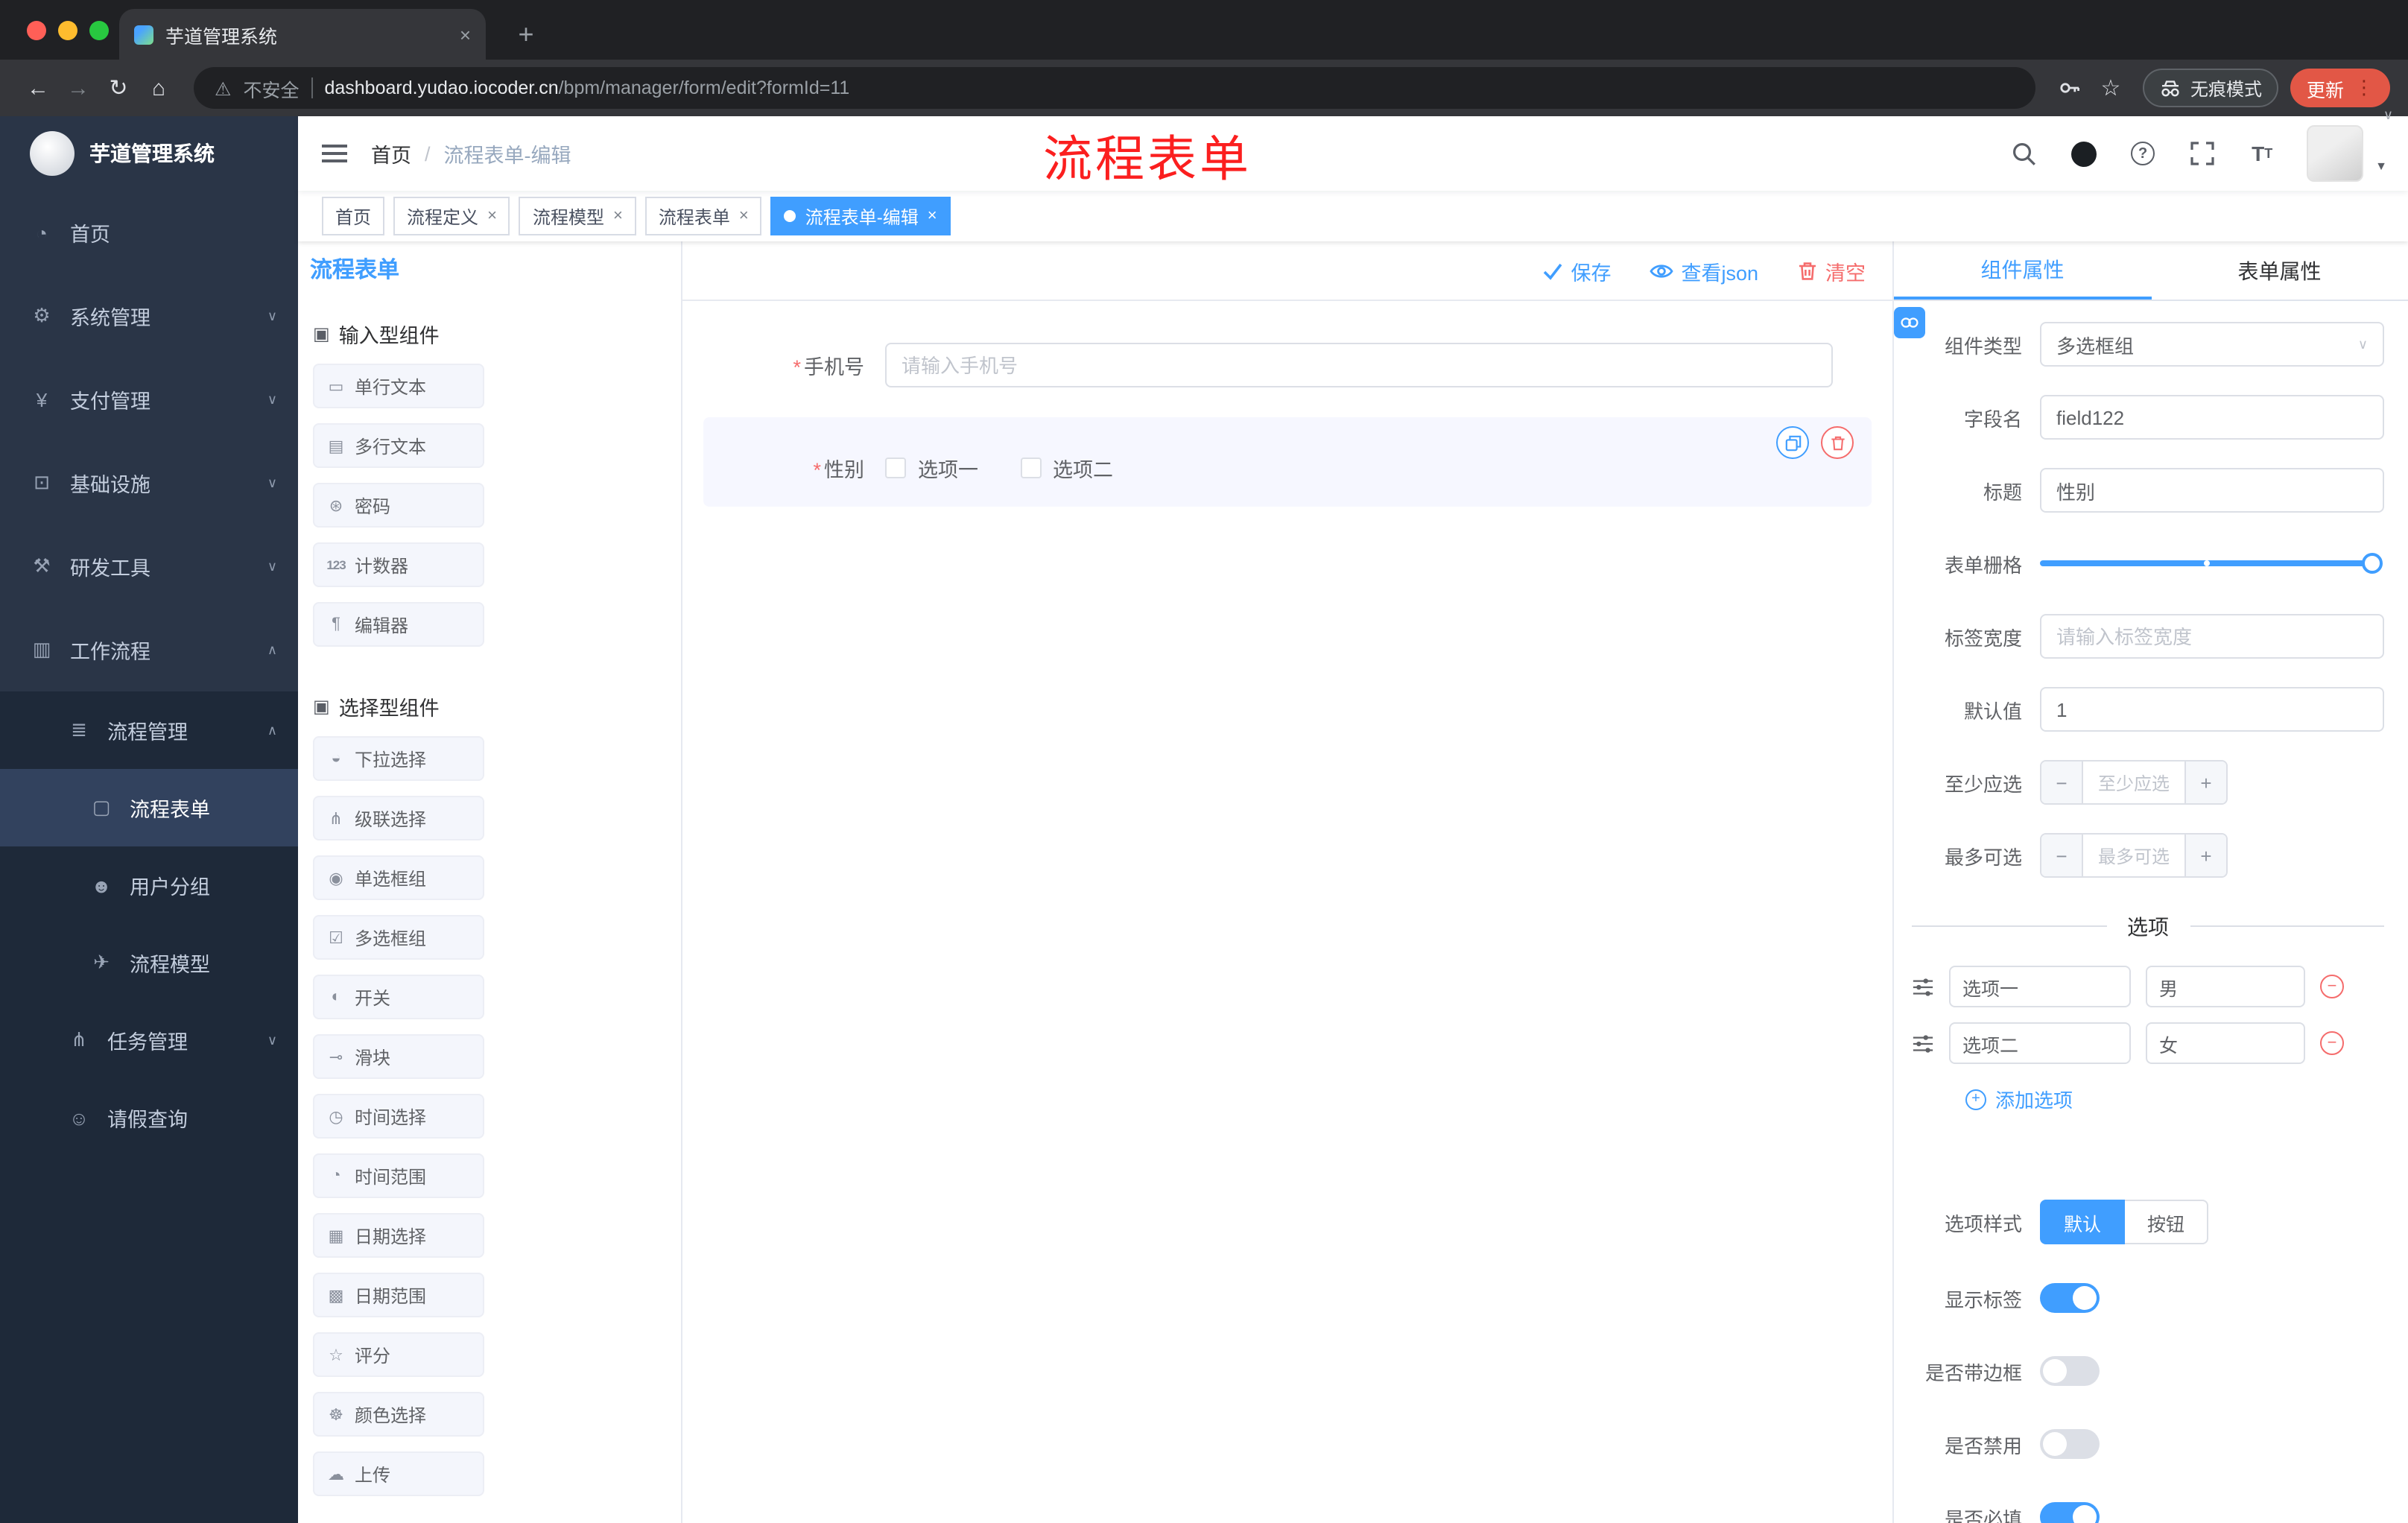  Describe the element at coordinates (2070, 1444) in the screenshot. I see `disabled-switch` at that location.